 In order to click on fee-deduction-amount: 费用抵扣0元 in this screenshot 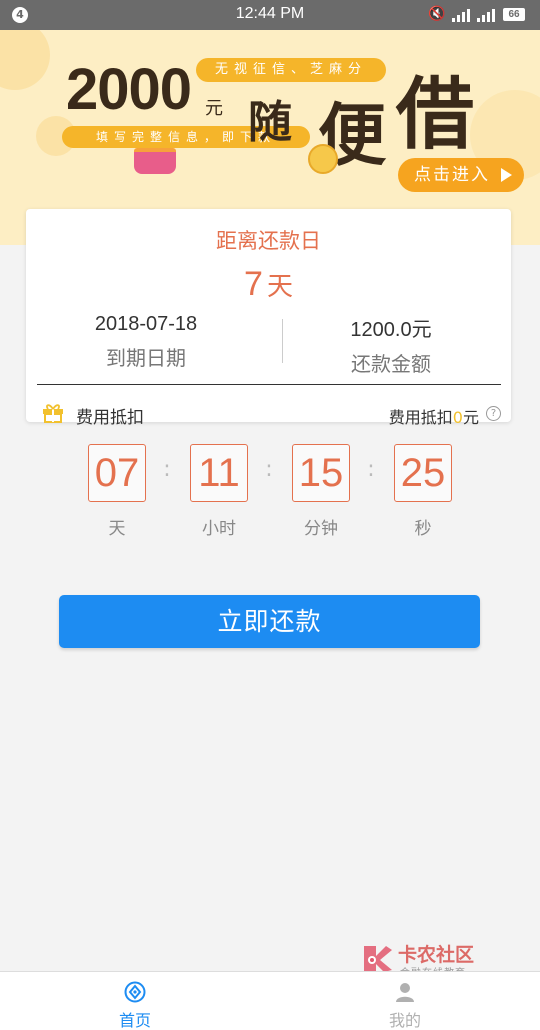, I will do `click(434, 416)`.